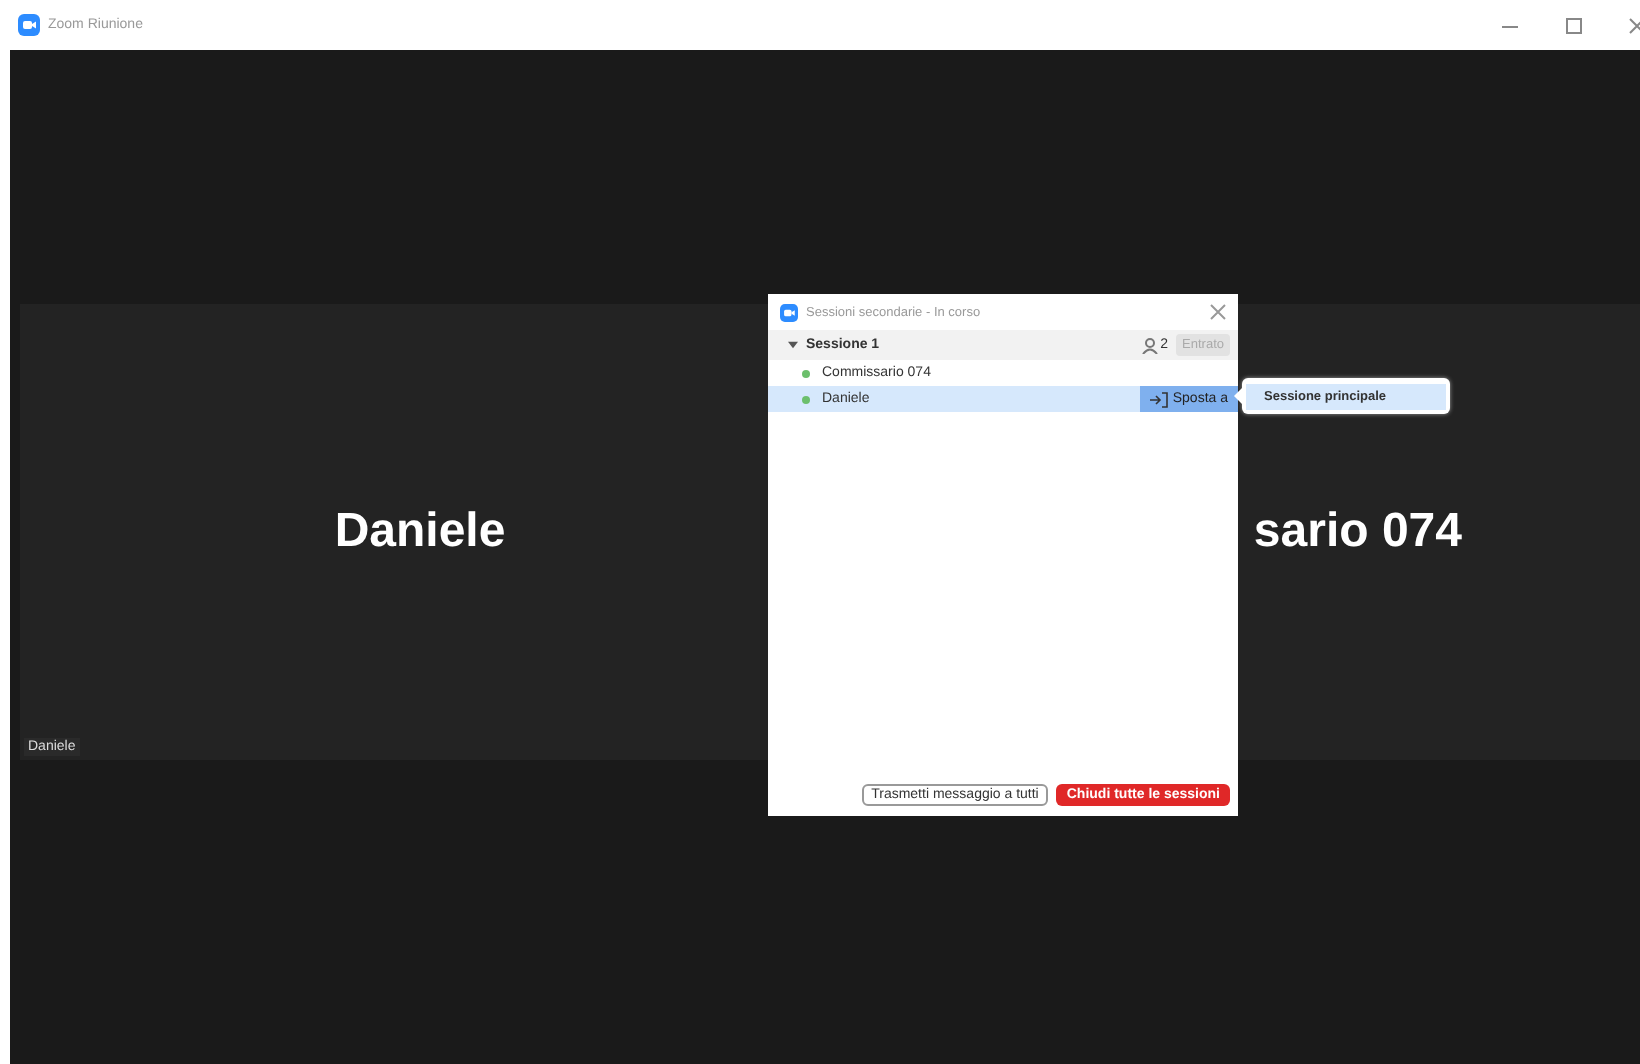 This screenshot has height=1064, width=1640. I want to click on maximize-icon, so click(1574, 25).